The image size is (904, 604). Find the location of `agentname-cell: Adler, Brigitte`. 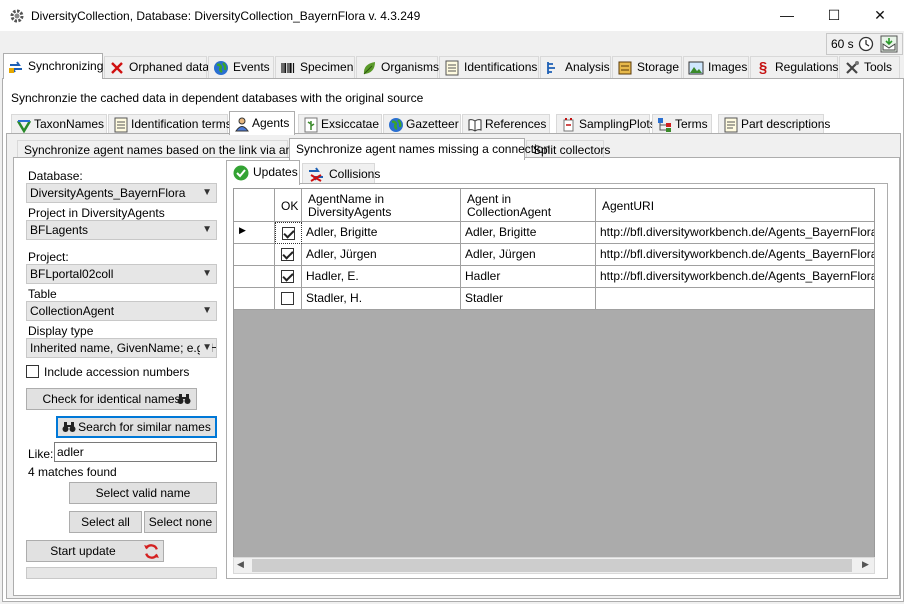

agentname-cell: Adler, Brigitte is located at coordinates (381, 233).